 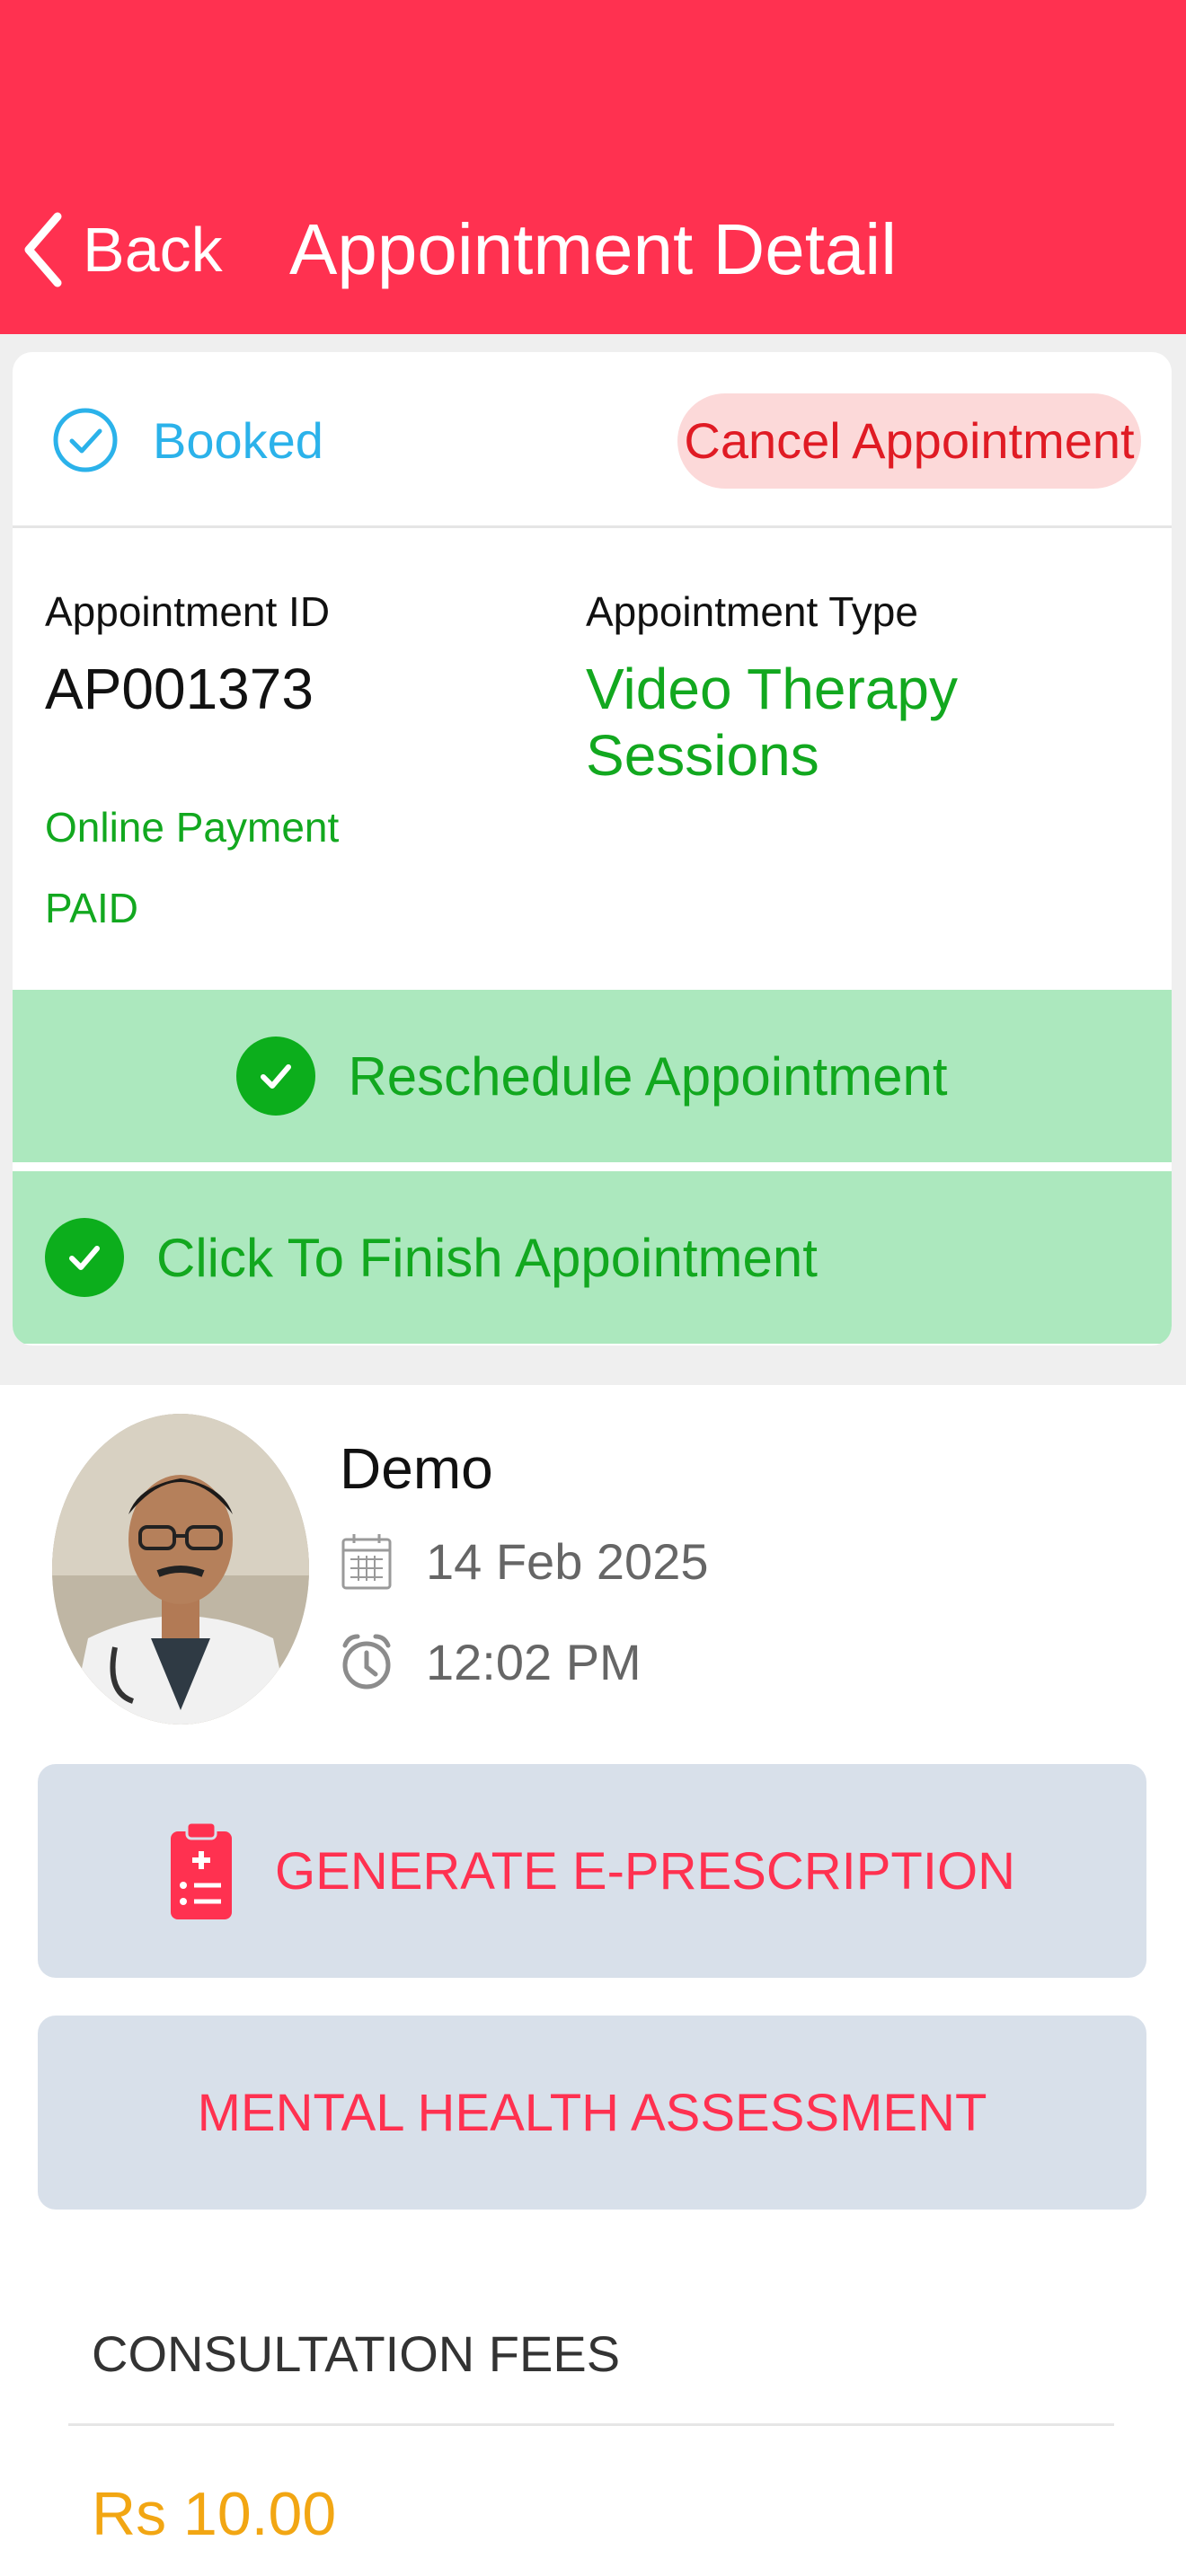 What do you see at coordinates (85, 440) in the screenshot?
I see `check-circle-icon` at bounding box center [85, 440].